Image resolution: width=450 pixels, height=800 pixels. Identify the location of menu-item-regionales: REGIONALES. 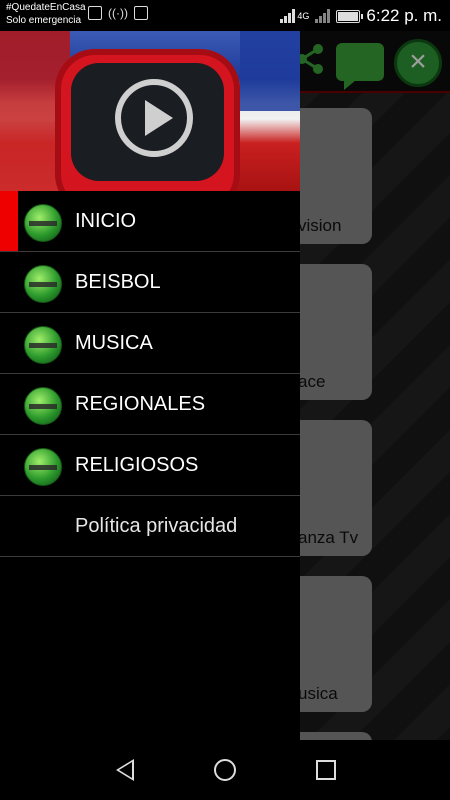
(150, 404).